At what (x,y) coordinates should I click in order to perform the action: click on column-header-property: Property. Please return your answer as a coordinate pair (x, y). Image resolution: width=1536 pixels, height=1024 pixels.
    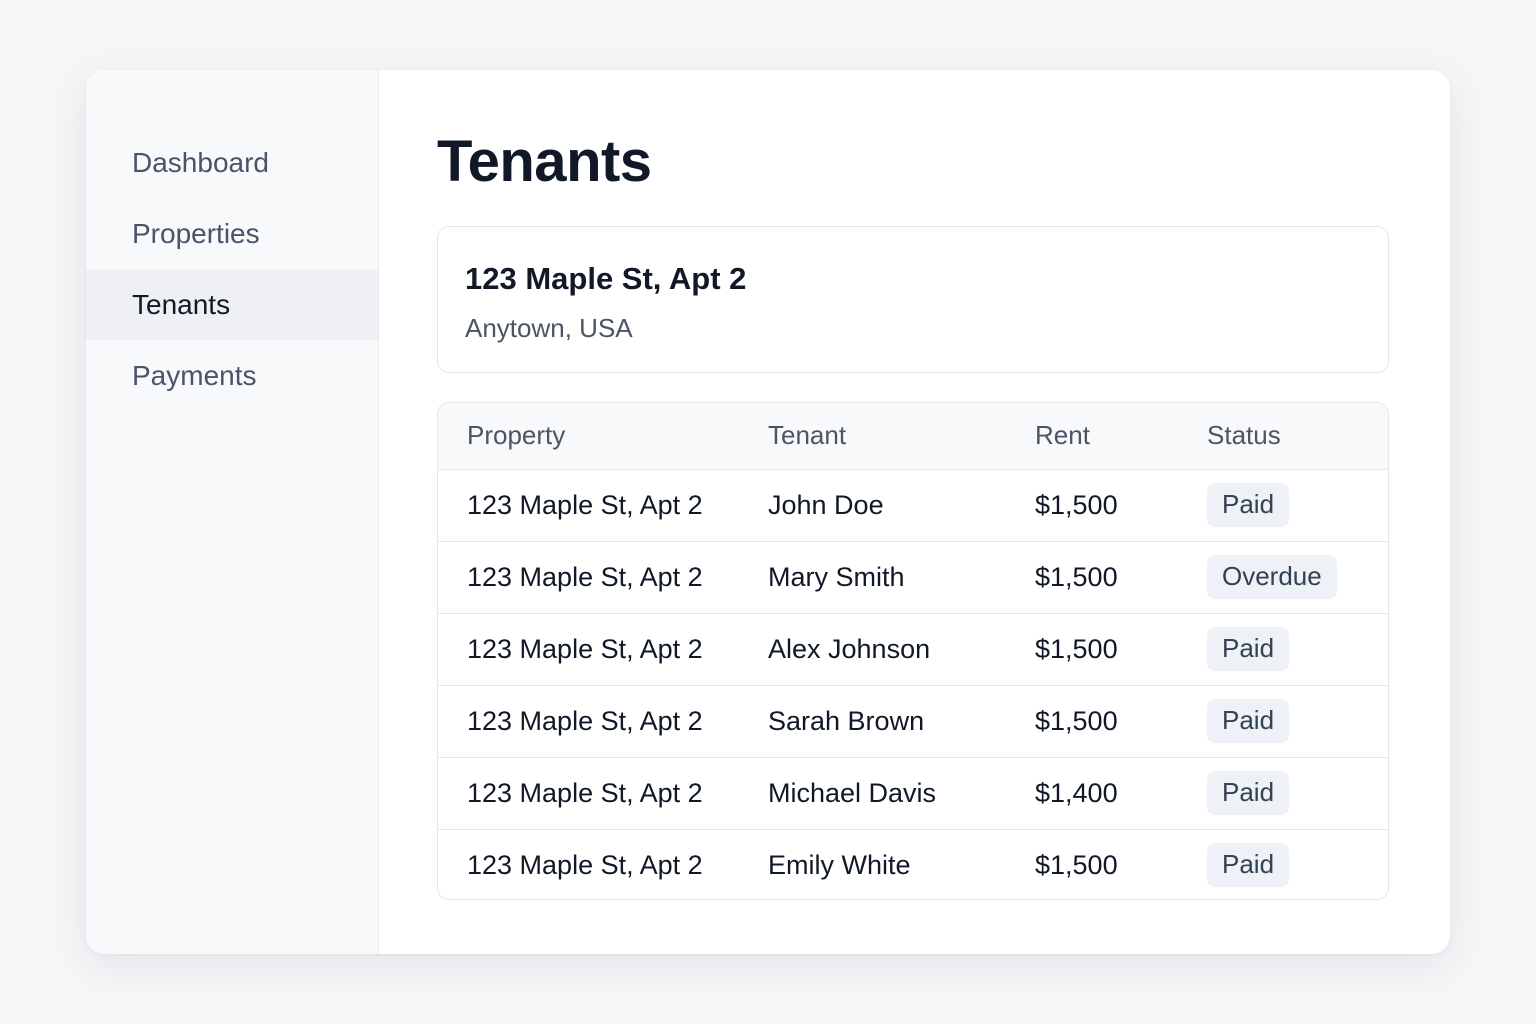
    Looking at the image, I should click on (603, 436).